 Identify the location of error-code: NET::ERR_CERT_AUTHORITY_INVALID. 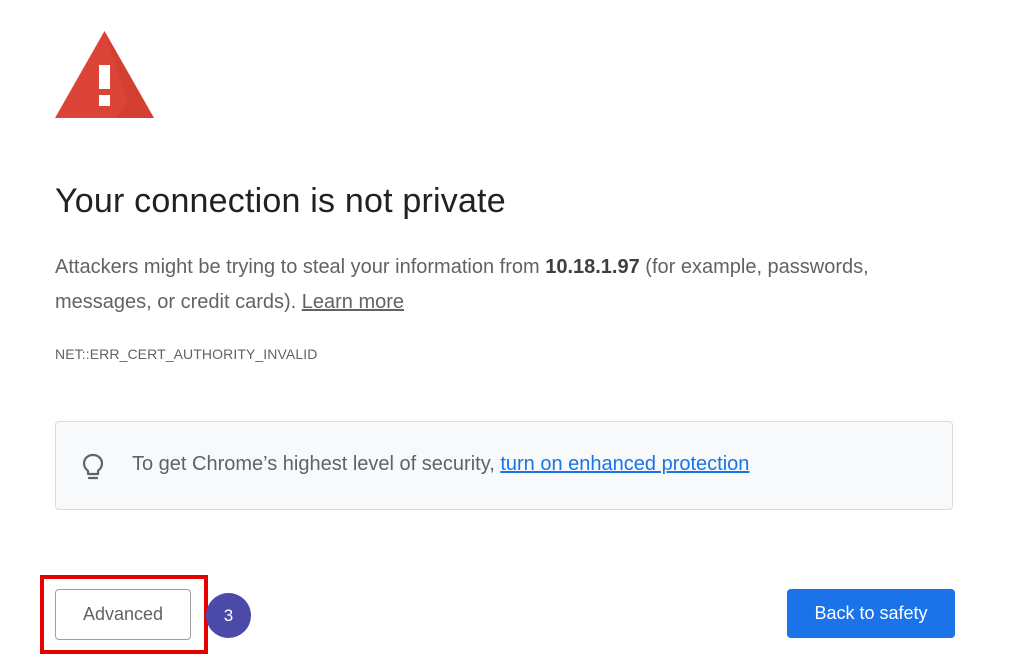
(186, 354).